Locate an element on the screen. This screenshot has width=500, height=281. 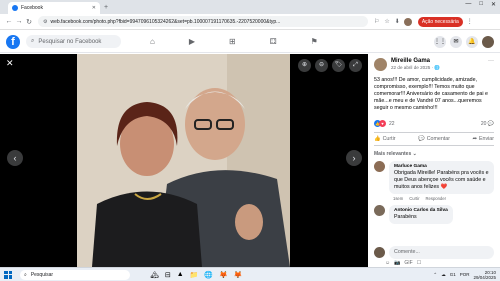
share-button: ➦ Enviar is located at coordinates (483, 139).